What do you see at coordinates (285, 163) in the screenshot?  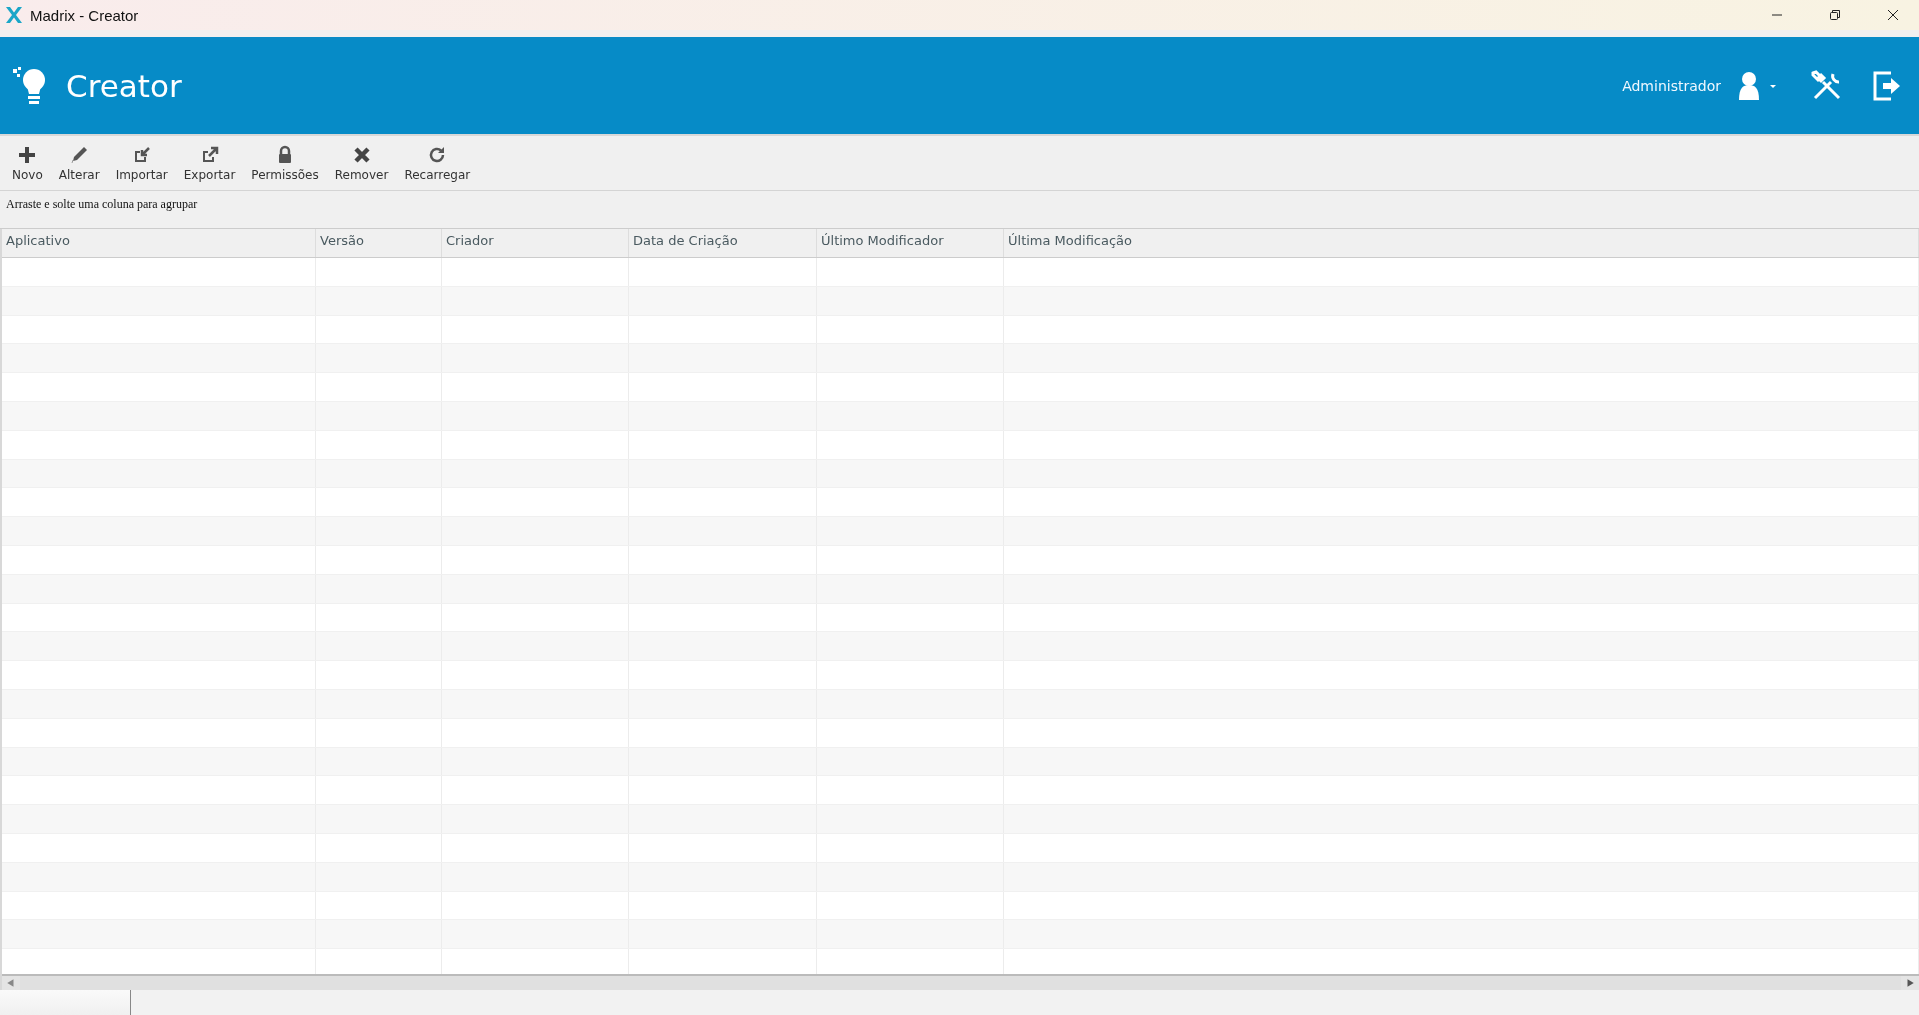 I see `toolbar-button: Permissões` at bounding box center [285, 163].